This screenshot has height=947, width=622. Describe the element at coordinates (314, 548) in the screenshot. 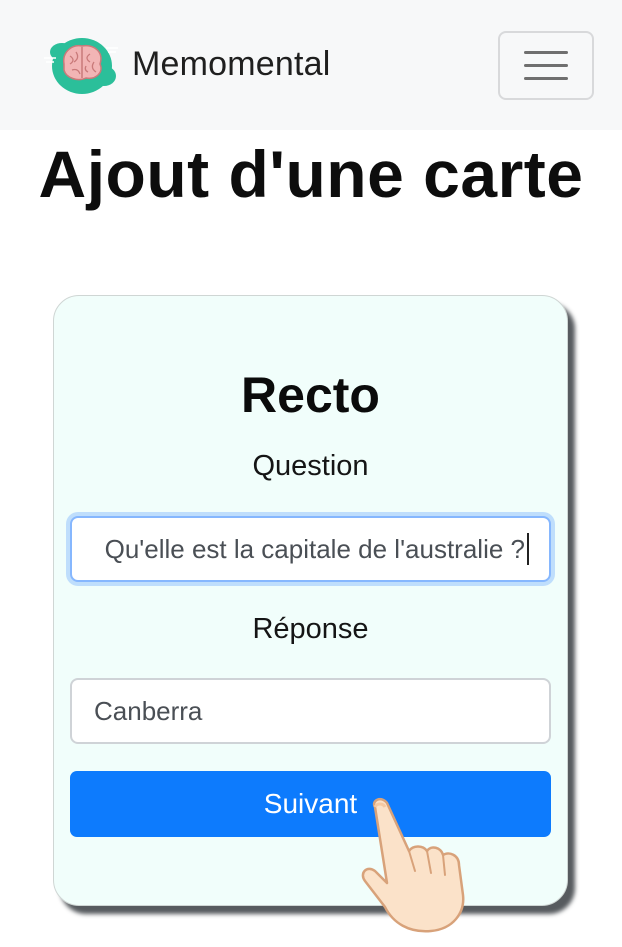

I see `question-input-value: Qu'elle est la capitale de l'australie ?` at that location.